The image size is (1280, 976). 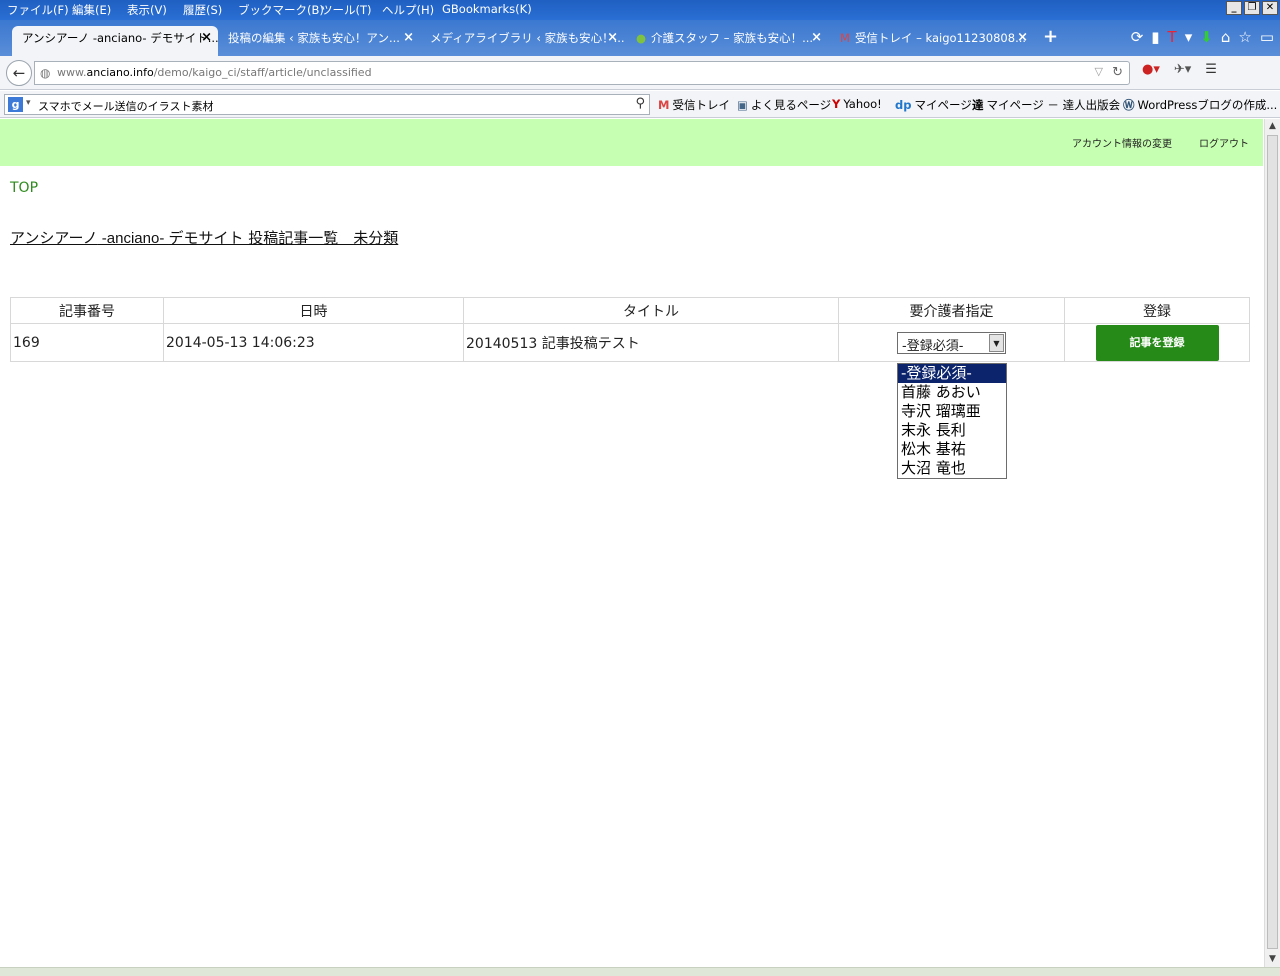 I want to click on register-cell: 記事を登録, so click(x=1157, y=342).